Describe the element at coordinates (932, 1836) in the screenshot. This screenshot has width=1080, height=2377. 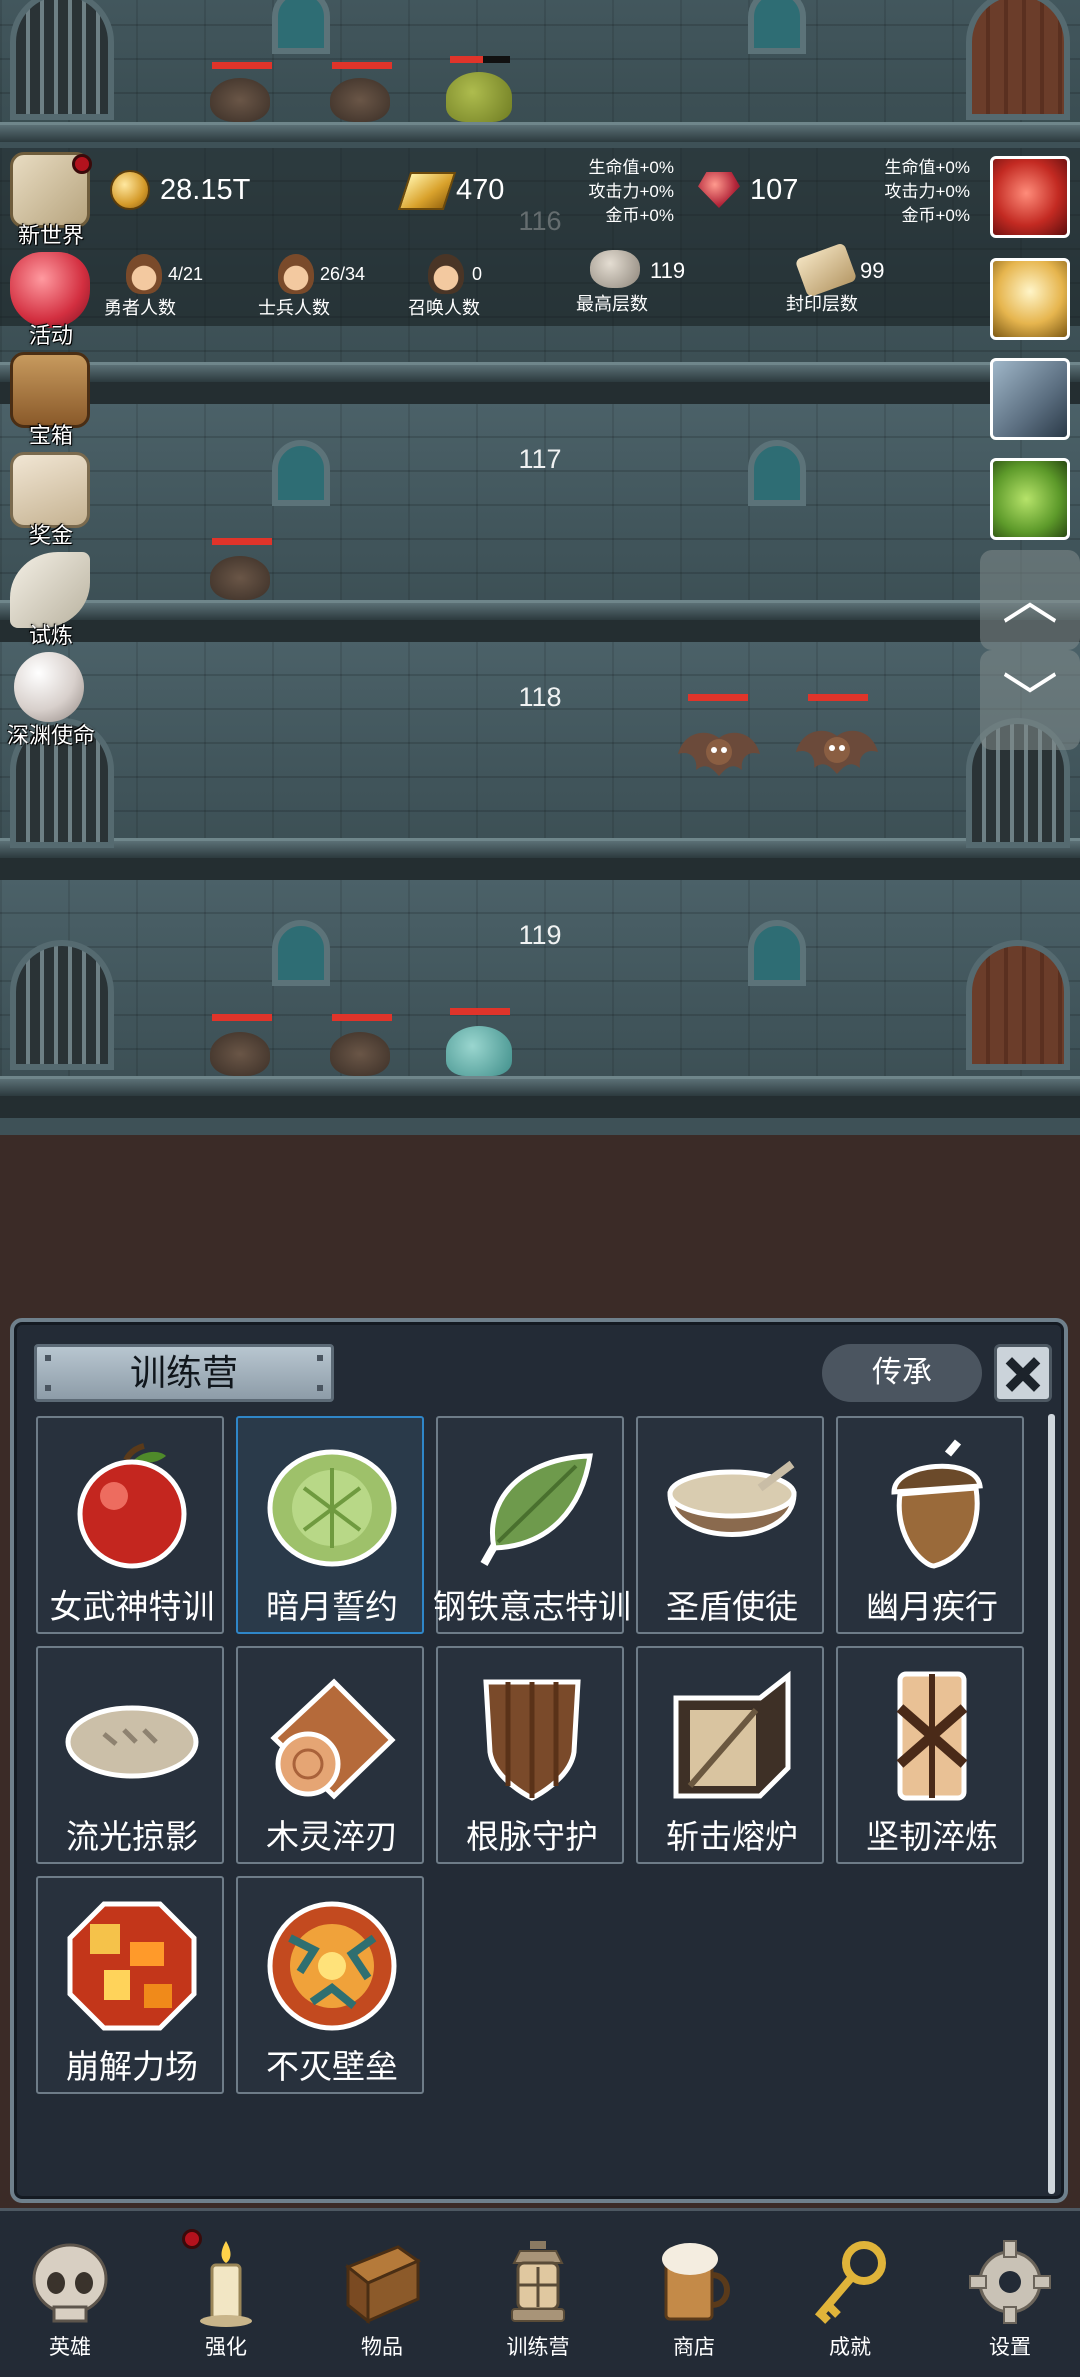
I see `item-label: 坚韧淬炼` at that location.